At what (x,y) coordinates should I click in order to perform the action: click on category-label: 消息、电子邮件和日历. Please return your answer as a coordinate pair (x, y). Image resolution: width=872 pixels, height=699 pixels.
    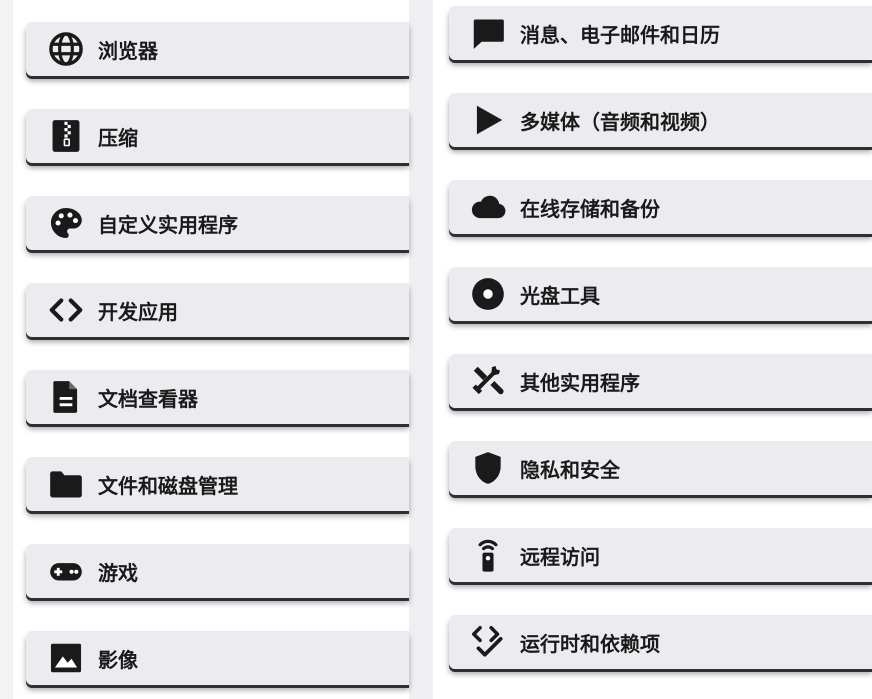
    Looking at the image, I should click on (620, 34).